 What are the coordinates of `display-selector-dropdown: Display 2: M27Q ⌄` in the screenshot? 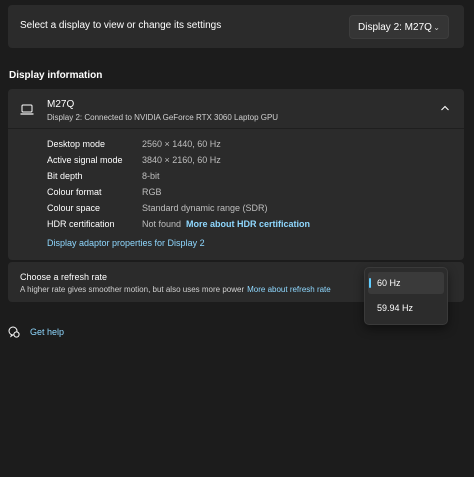 It's located at (399, 27).